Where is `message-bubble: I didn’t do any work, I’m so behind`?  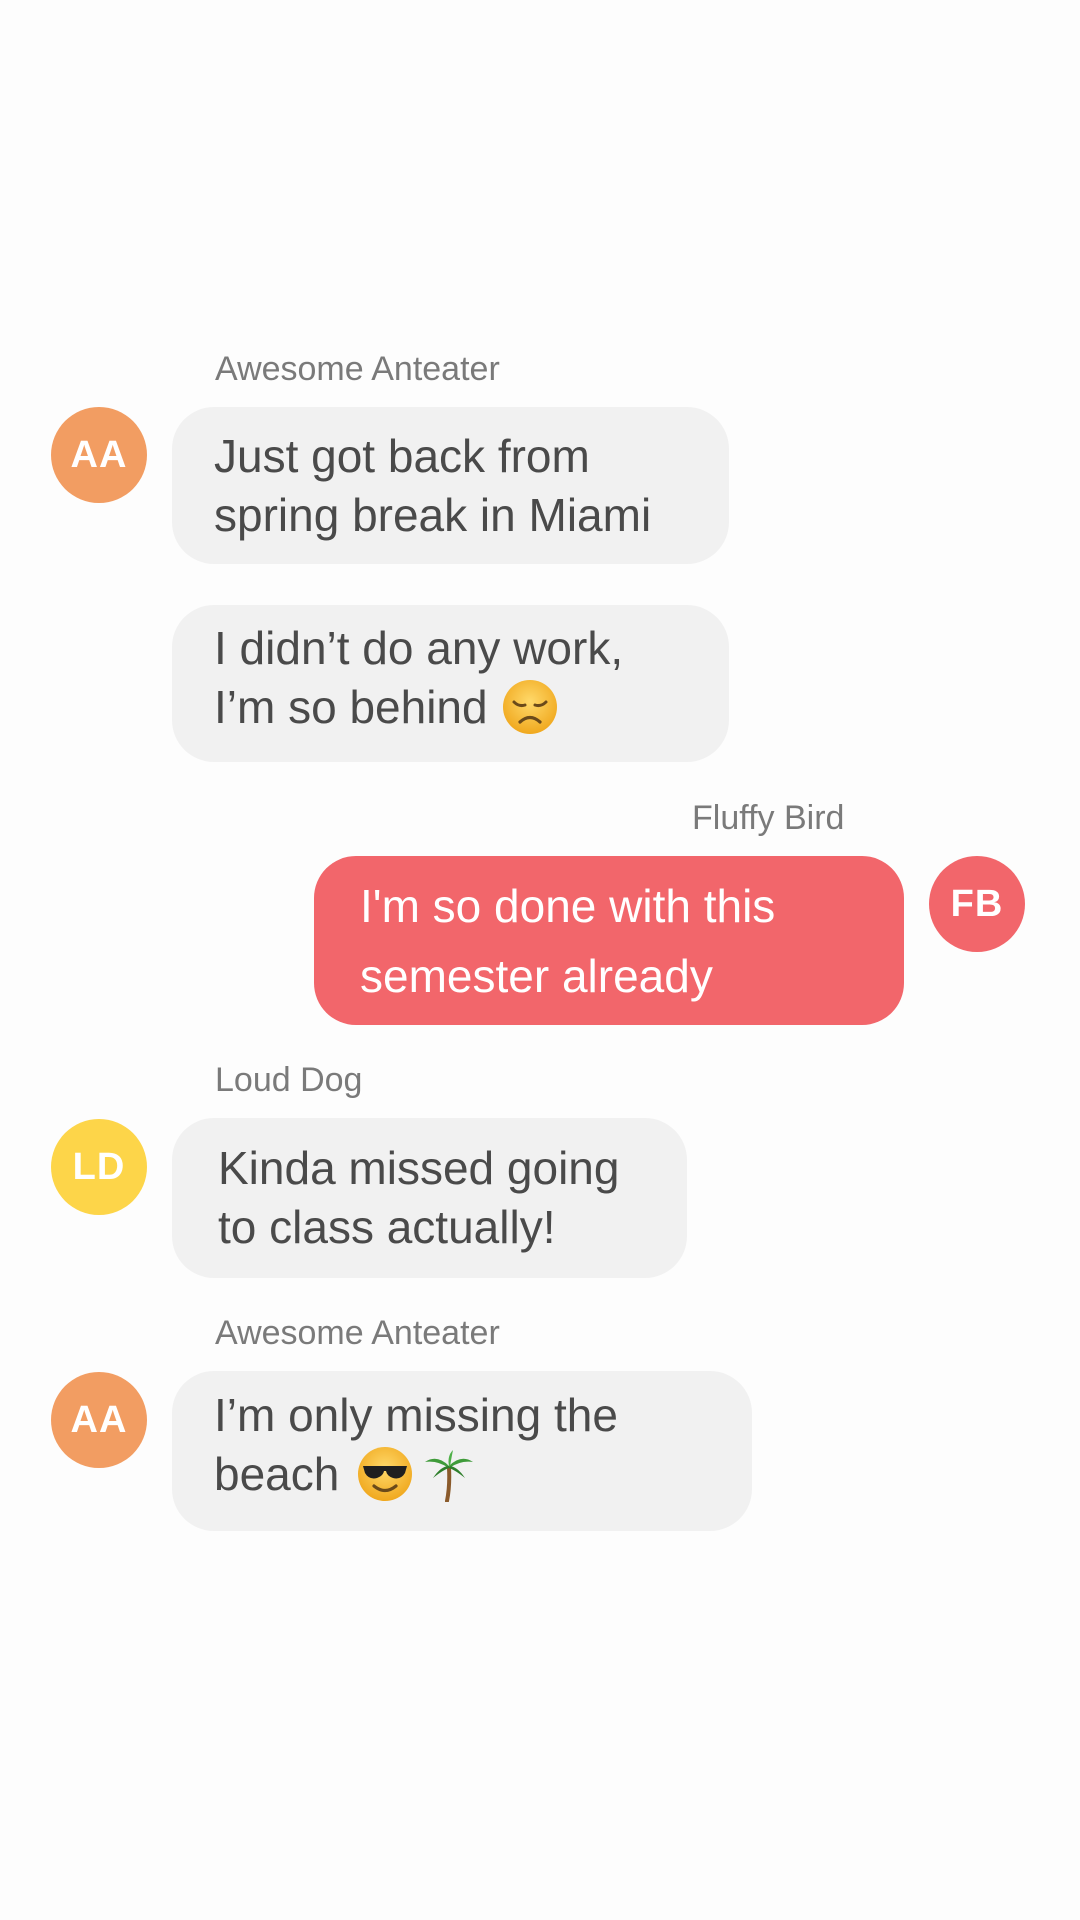 message-bubble: I didn’t do any work, I’m so behind is located at coordinates (450, 683).